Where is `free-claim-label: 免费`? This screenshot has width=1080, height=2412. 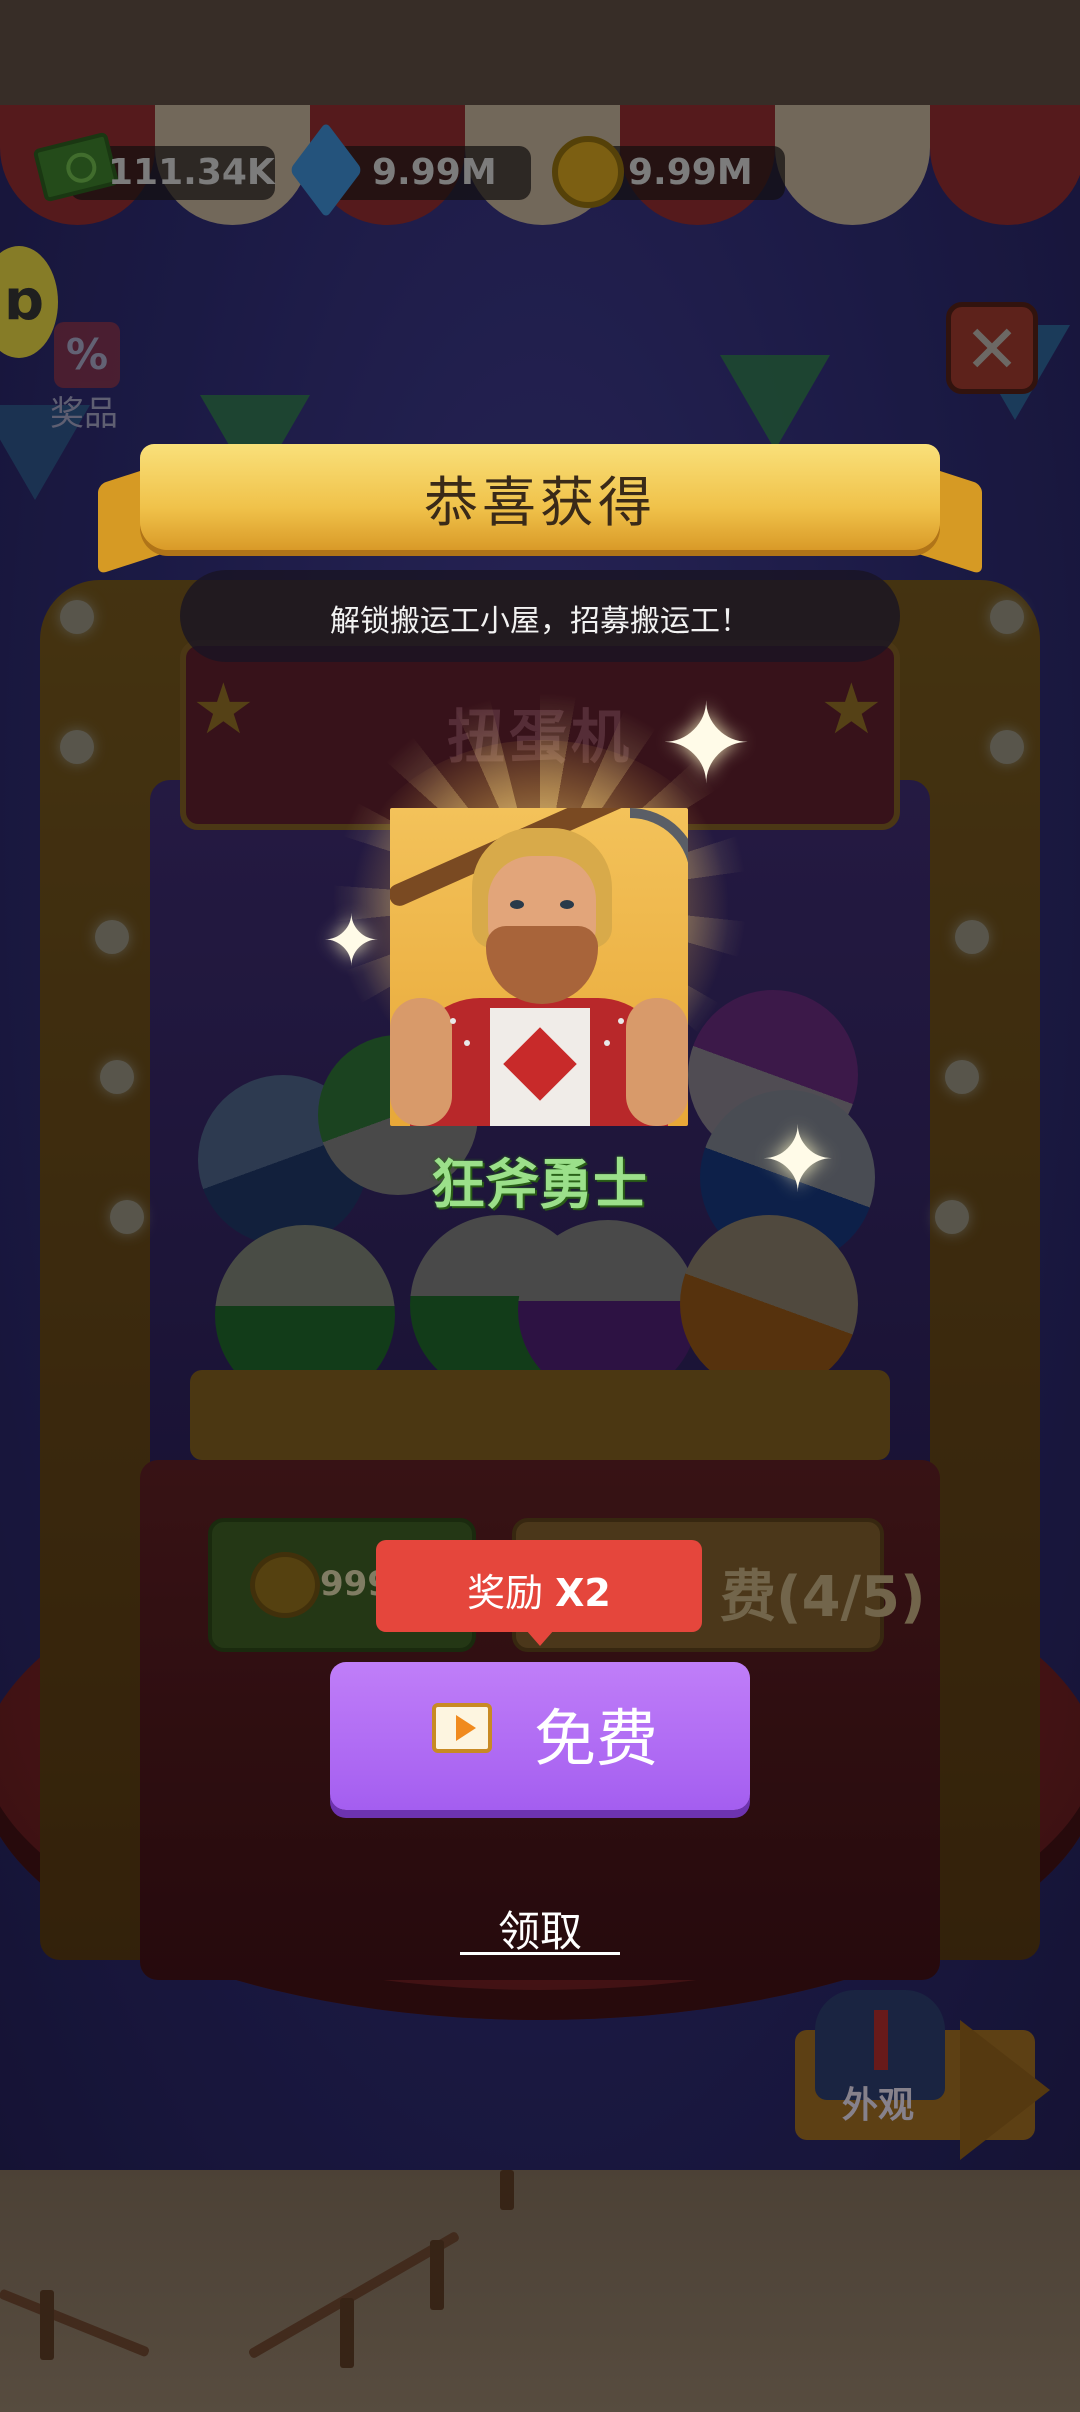 free-claim-label: 免费 is located at coordinates (596, 1738).